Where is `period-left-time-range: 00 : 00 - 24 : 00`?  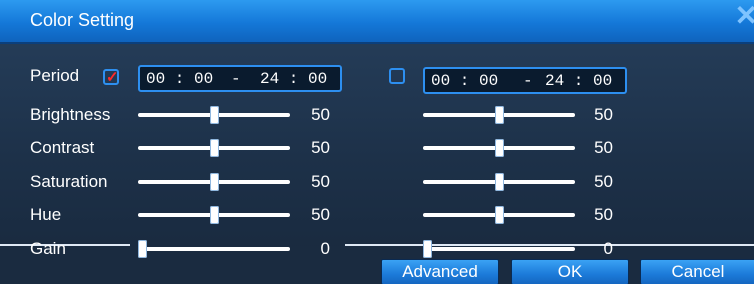
period-left-time-range: 00 : 00 - 24 : 00 is located at coordinates (240, 78).